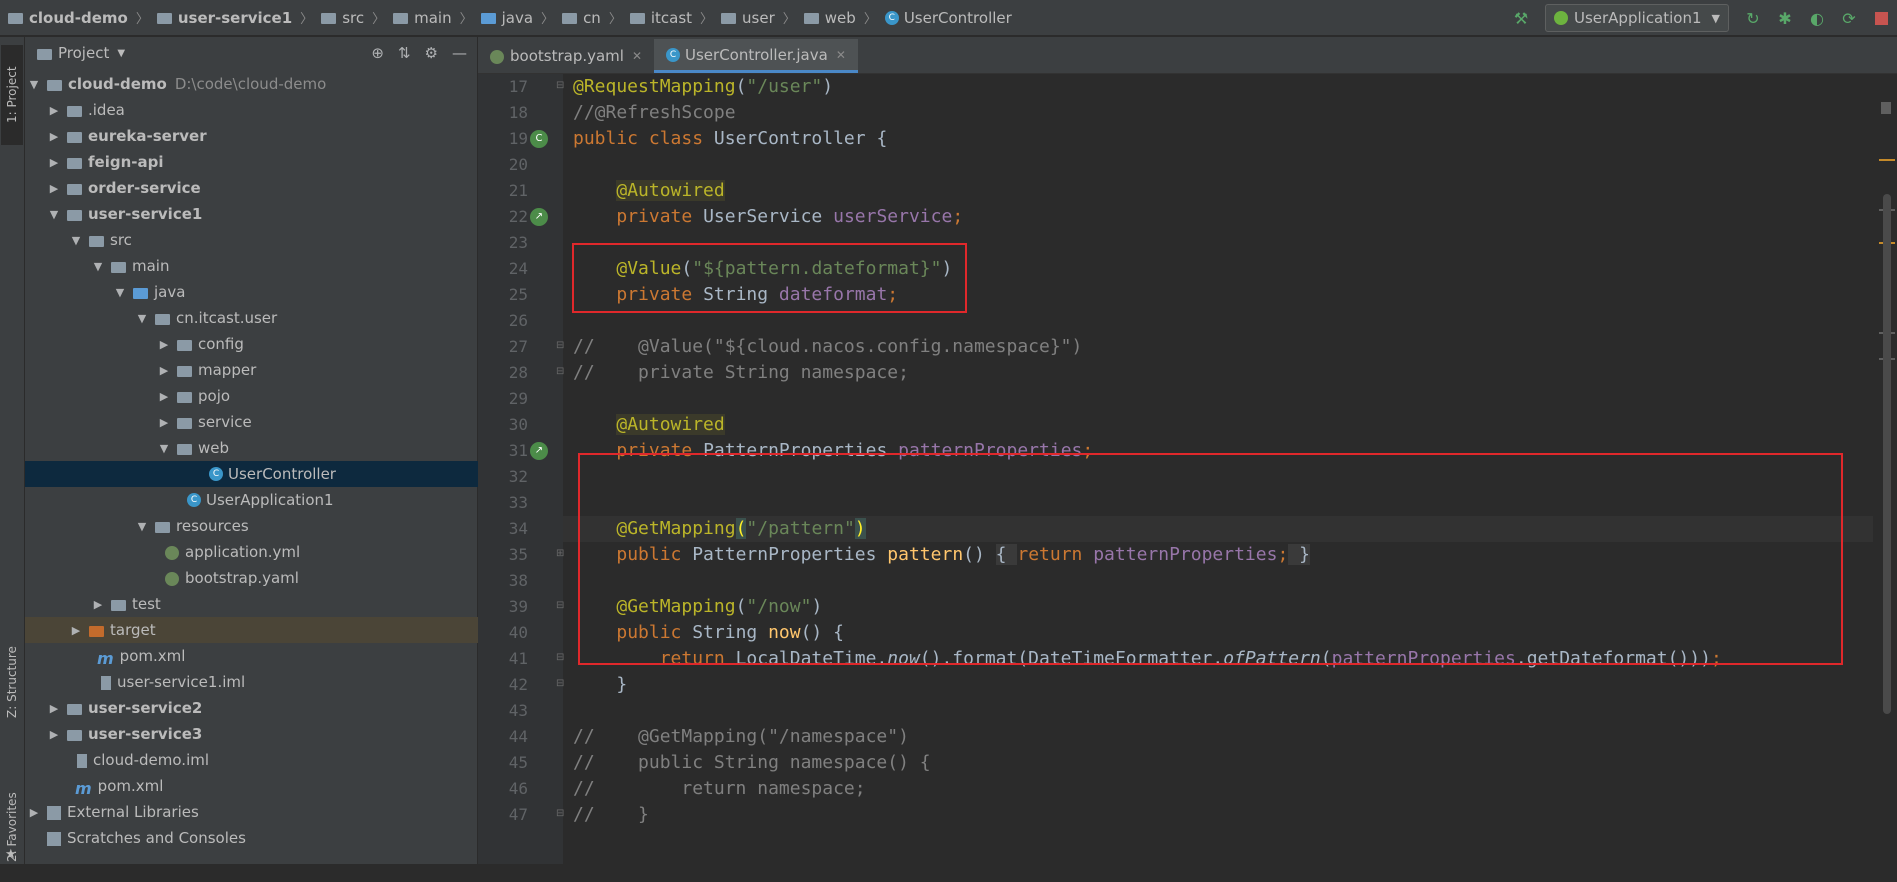  Describe the element at coordinates (273, 240) in the screenshot. I see `tree-item-src: ▼ src` at that location.